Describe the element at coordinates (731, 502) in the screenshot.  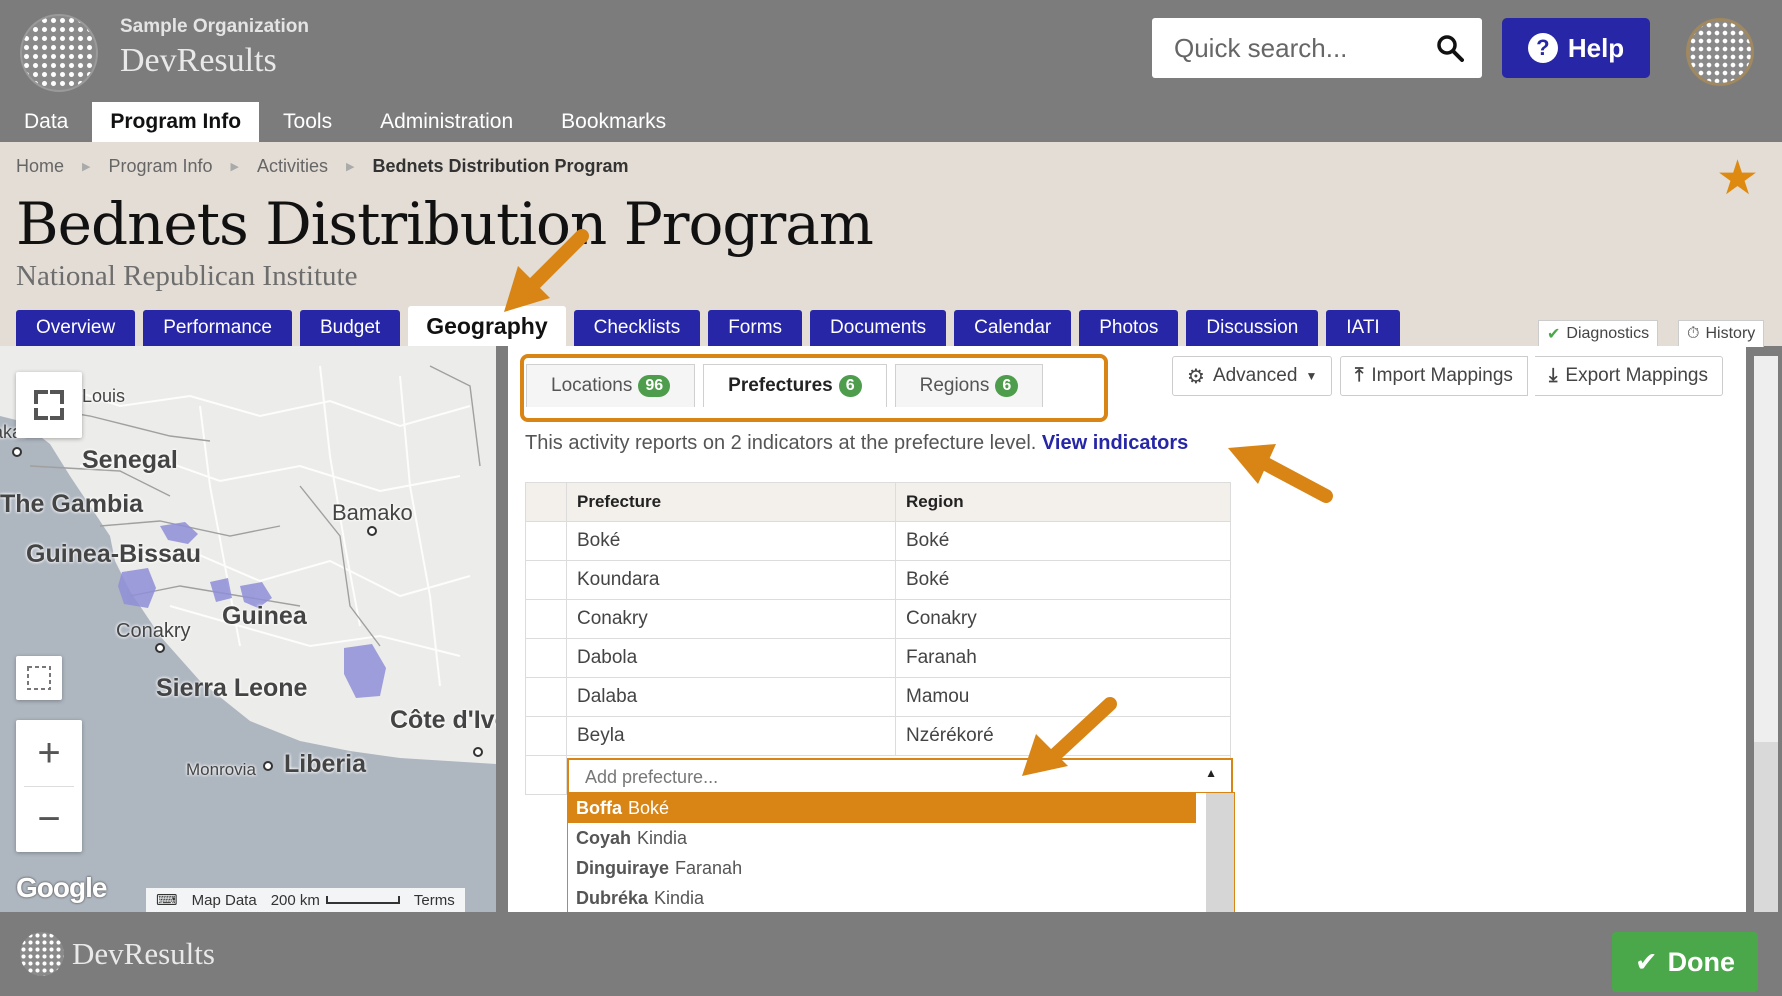
I see `column-header-prefecture: Prefecture` at that location.